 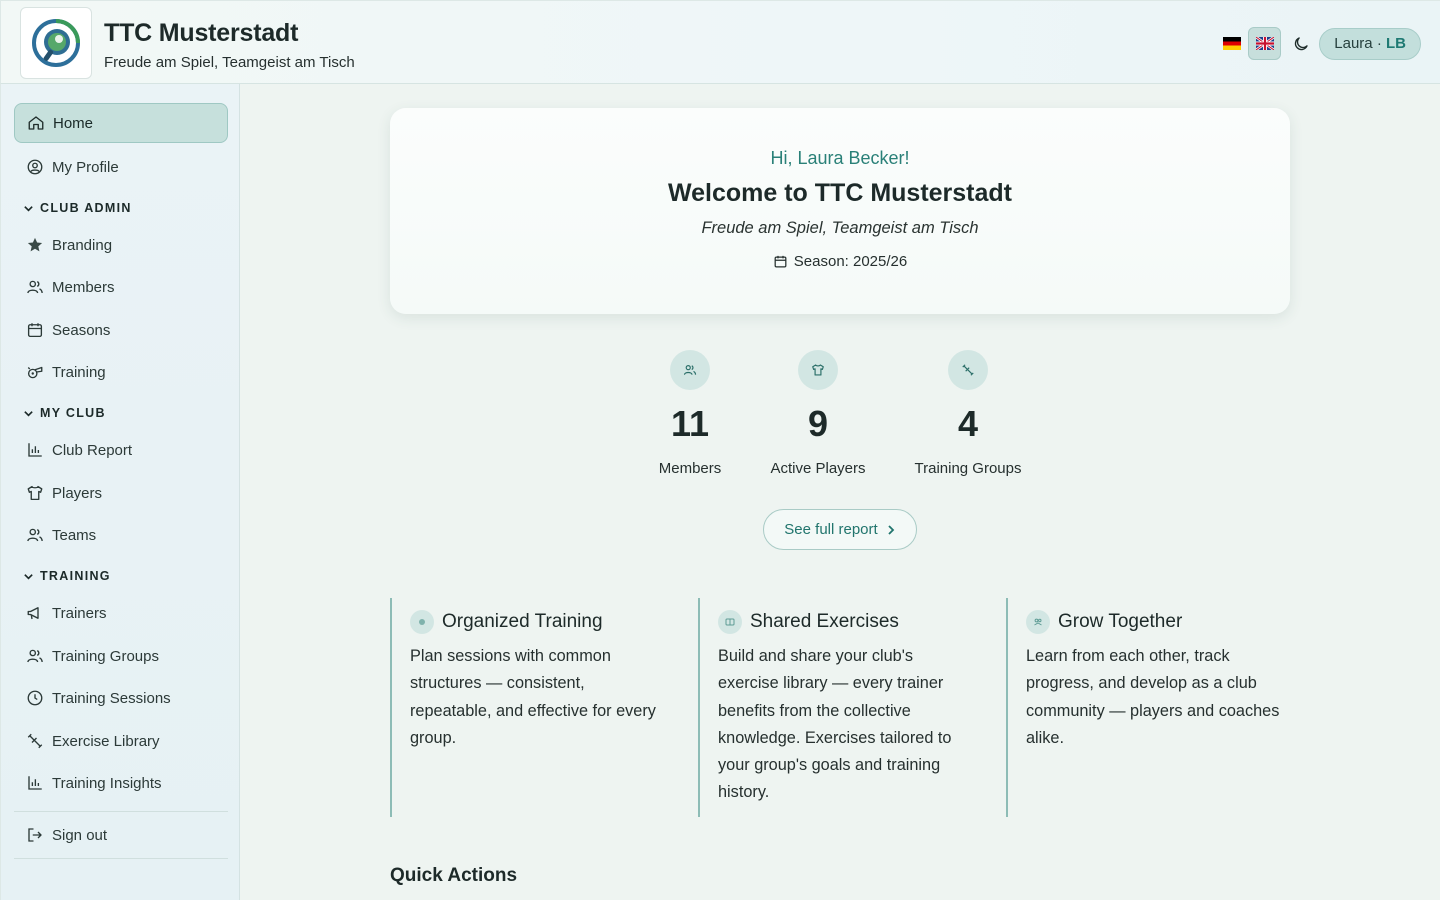 What do you see at coordinates (229, 62) in the screenshot?
I see `club-tagline: Freude am Spiel, Teamgeist am Tisch` at bounding box center [229, 62].